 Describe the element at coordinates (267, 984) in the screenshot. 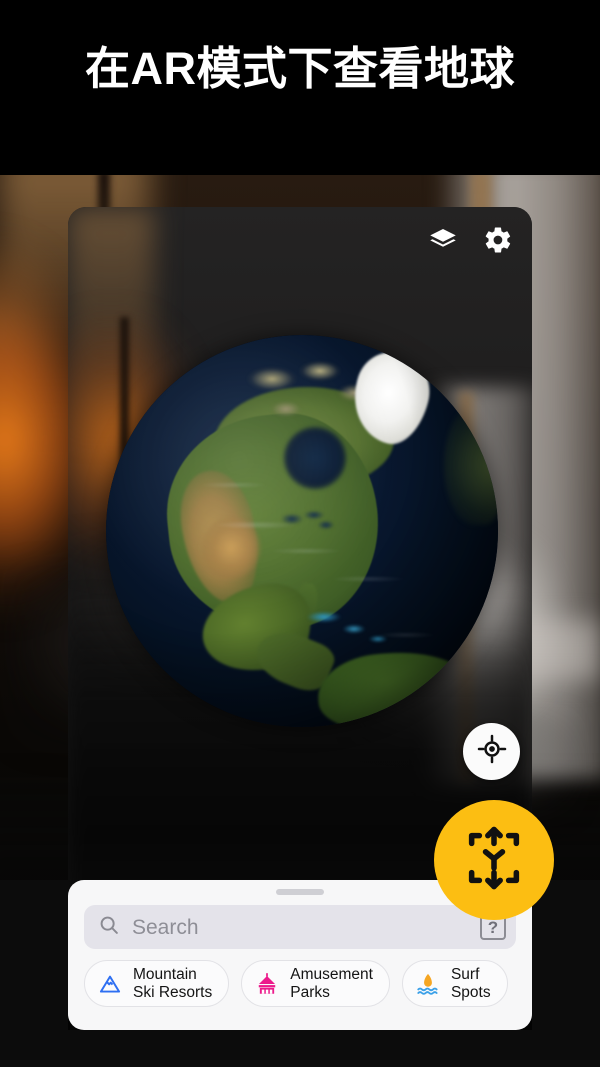

I see `carousel-icon` at that location.